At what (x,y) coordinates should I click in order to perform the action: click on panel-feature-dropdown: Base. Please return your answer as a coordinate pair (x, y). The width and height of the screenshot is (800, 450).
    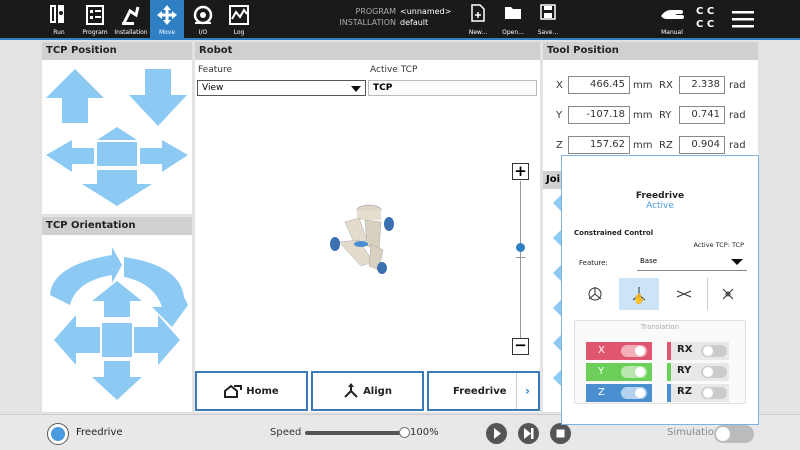
    Looking at the image, I should click on (692, 262).